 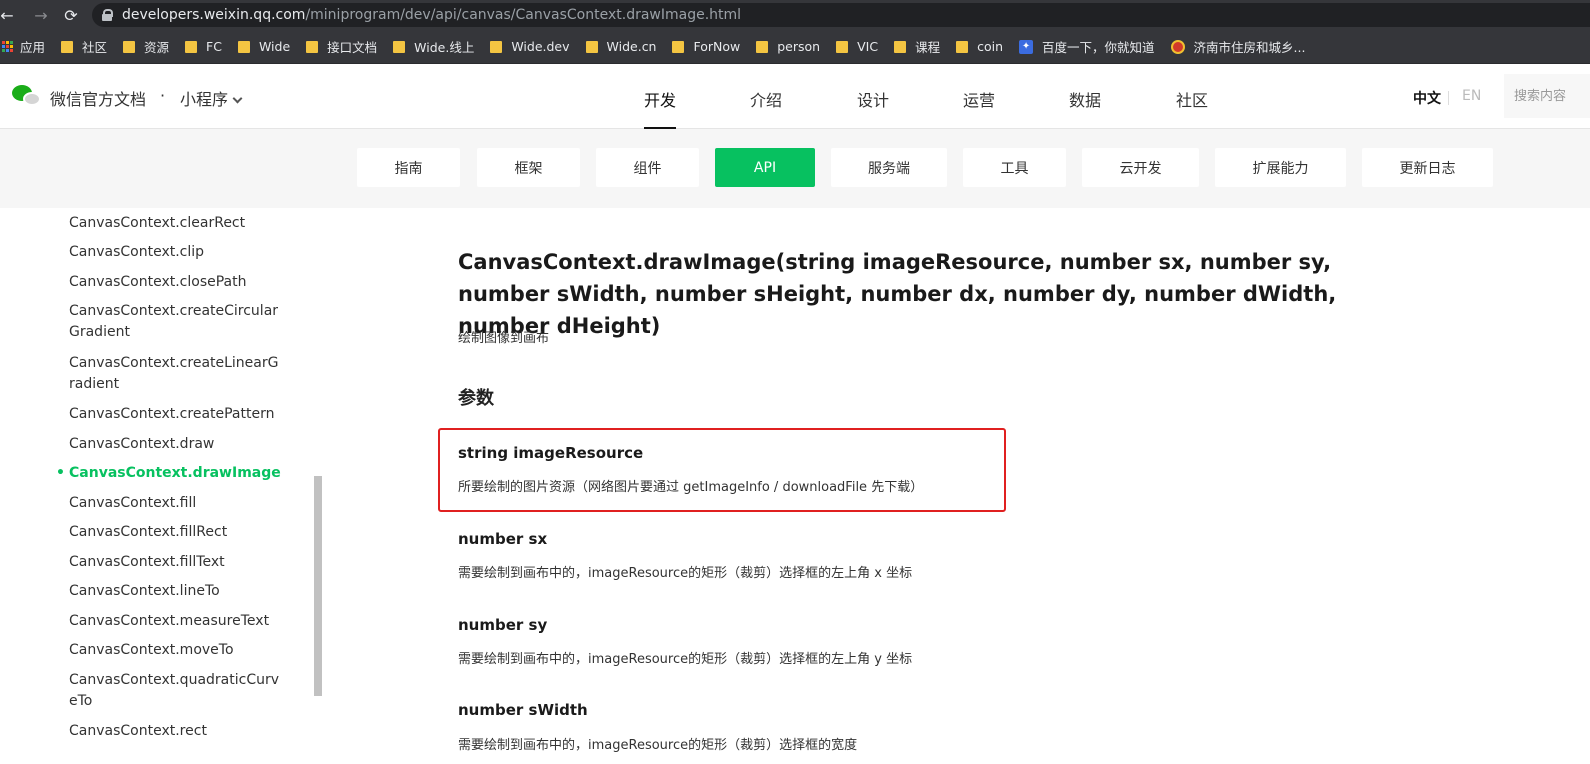 I want to click on bookmark-apps: 应用, so click(x=23, y=46).